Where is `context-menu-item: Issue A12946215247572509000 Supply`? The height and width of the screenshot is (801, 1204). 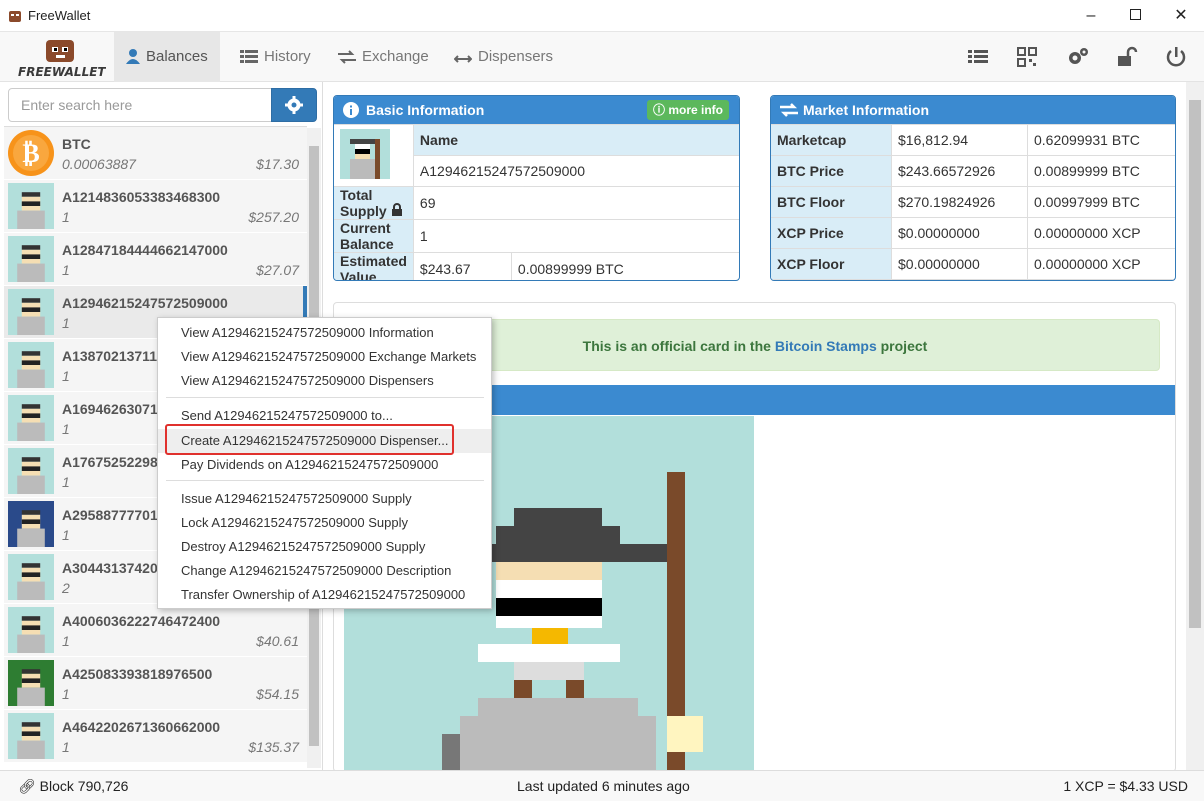
context-menu-item: Issue A12946215247572509000 Supply is located at coordinates (324, 499).